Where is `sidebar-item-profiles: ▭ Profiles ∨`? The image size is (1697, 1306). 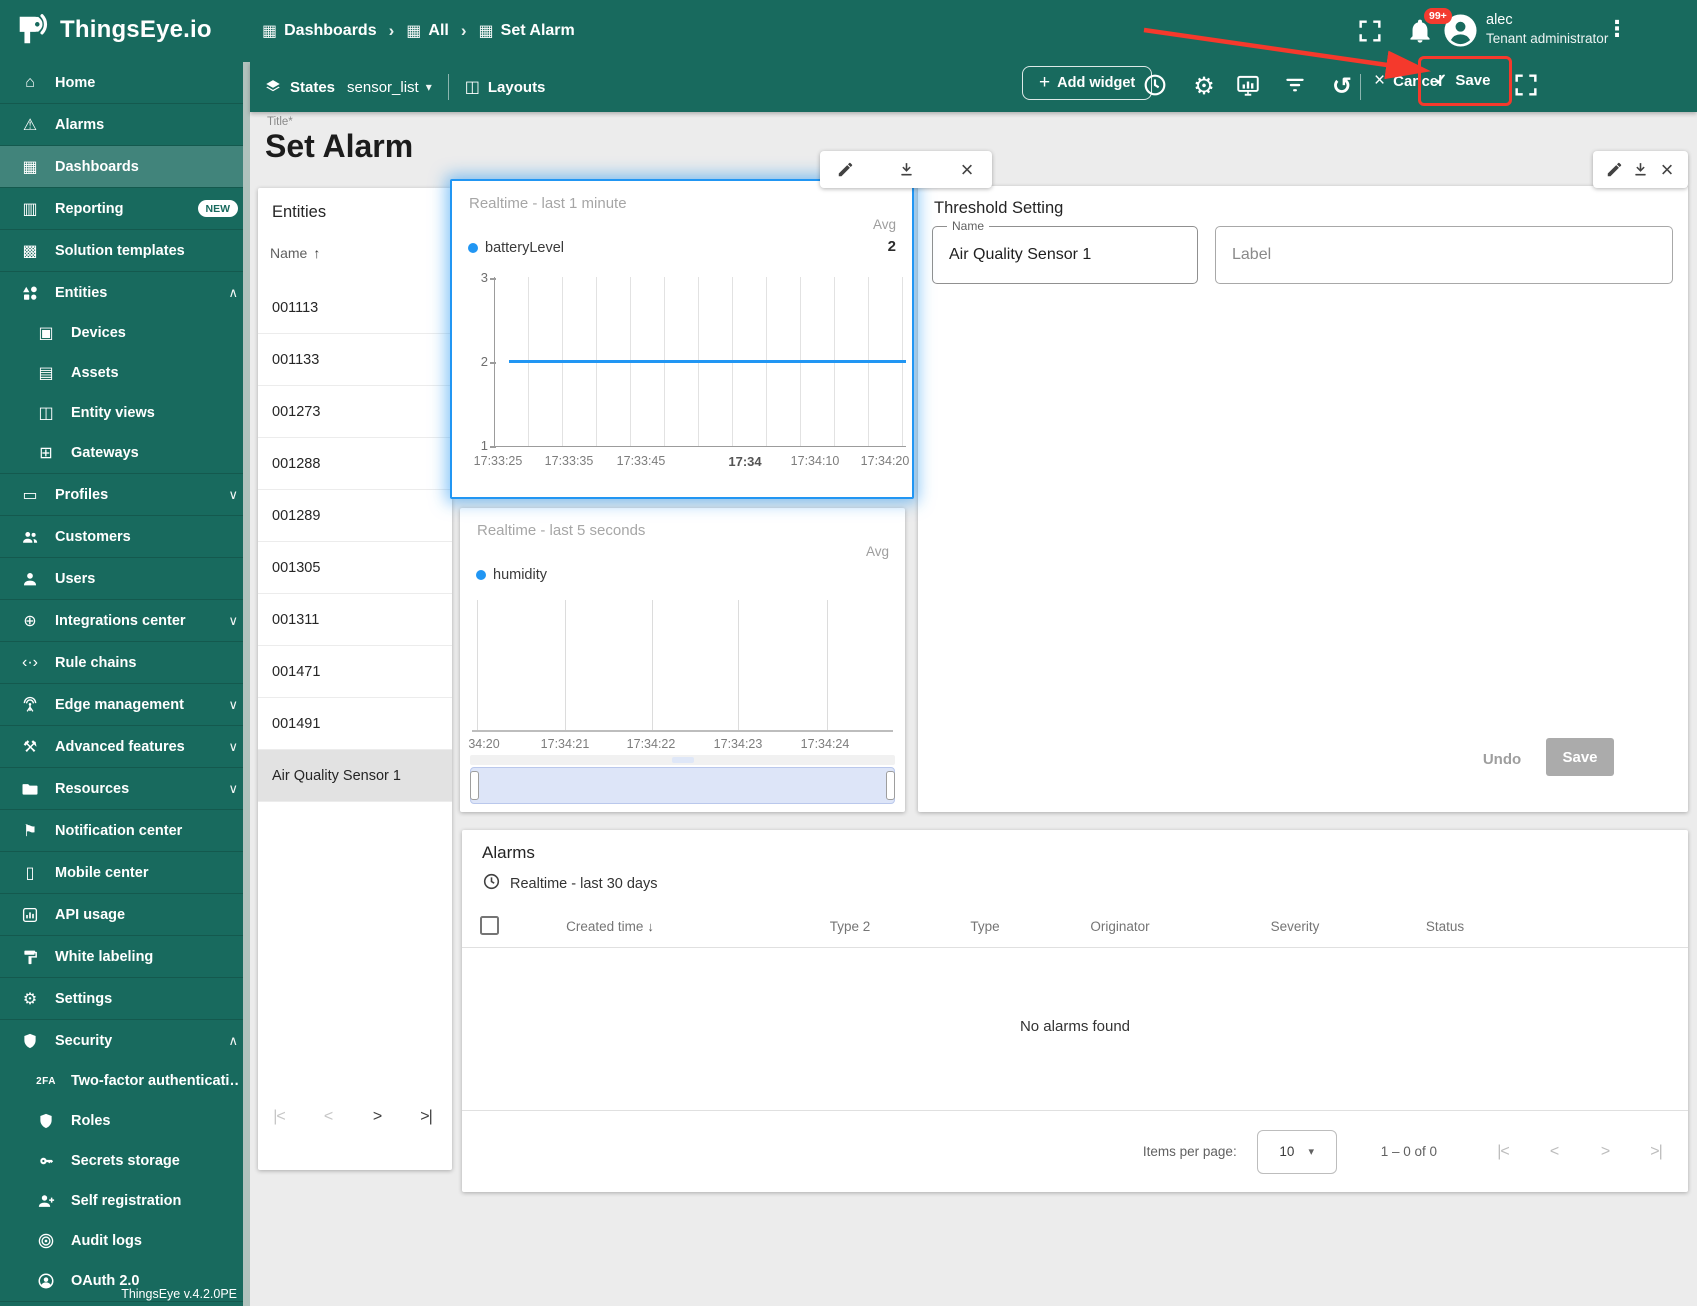
sidebar-item-profiles: ▭ Profiles ∨ is located at coordinates (125, 494).